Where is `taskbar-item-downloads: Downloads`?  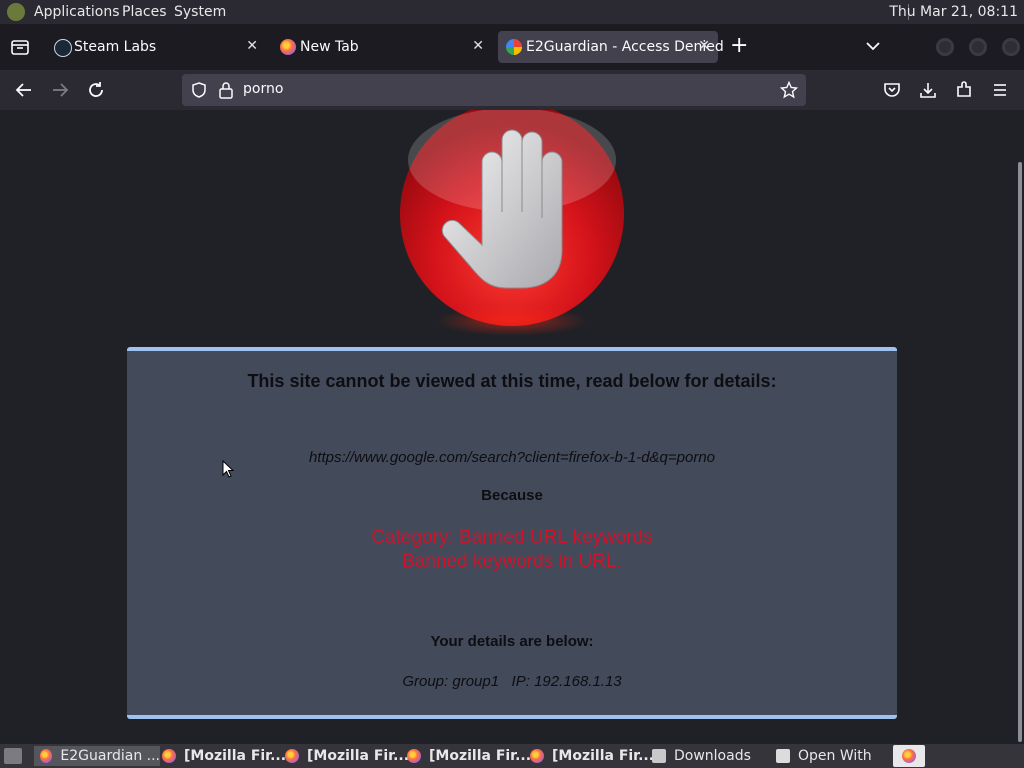
taskbar-item-downloads: Downloads is located at coordinates (701, 756).